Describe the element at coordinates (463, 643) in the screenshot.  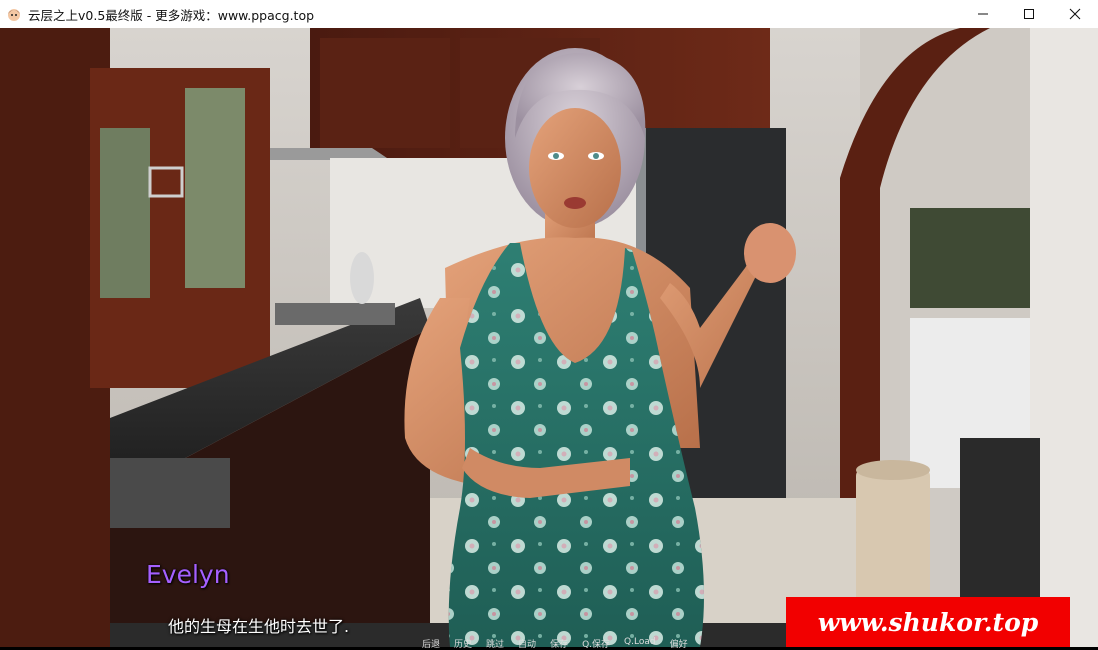
I see `quick-menu-history: 历史` at that location.